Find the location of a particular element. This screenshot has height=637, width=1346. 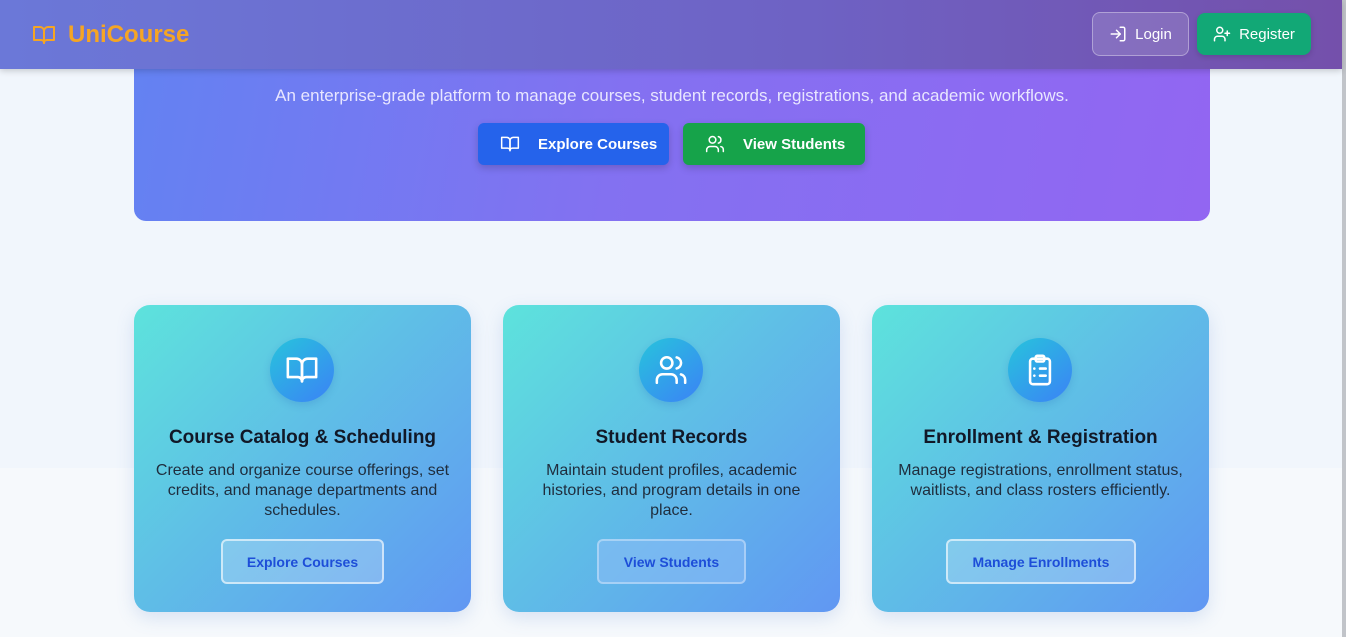

user-plus-icon is located at coordinates (1222, 34).